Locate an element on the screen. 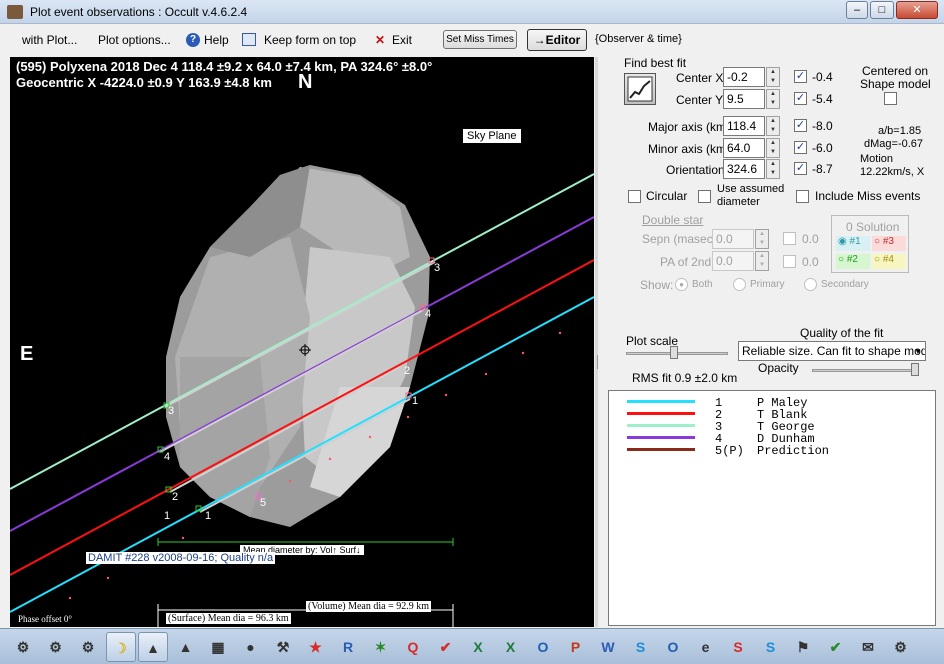 The height and width of the screenshot is (664, 944). check-icon: ✔ is located at coordinates (446, 647).